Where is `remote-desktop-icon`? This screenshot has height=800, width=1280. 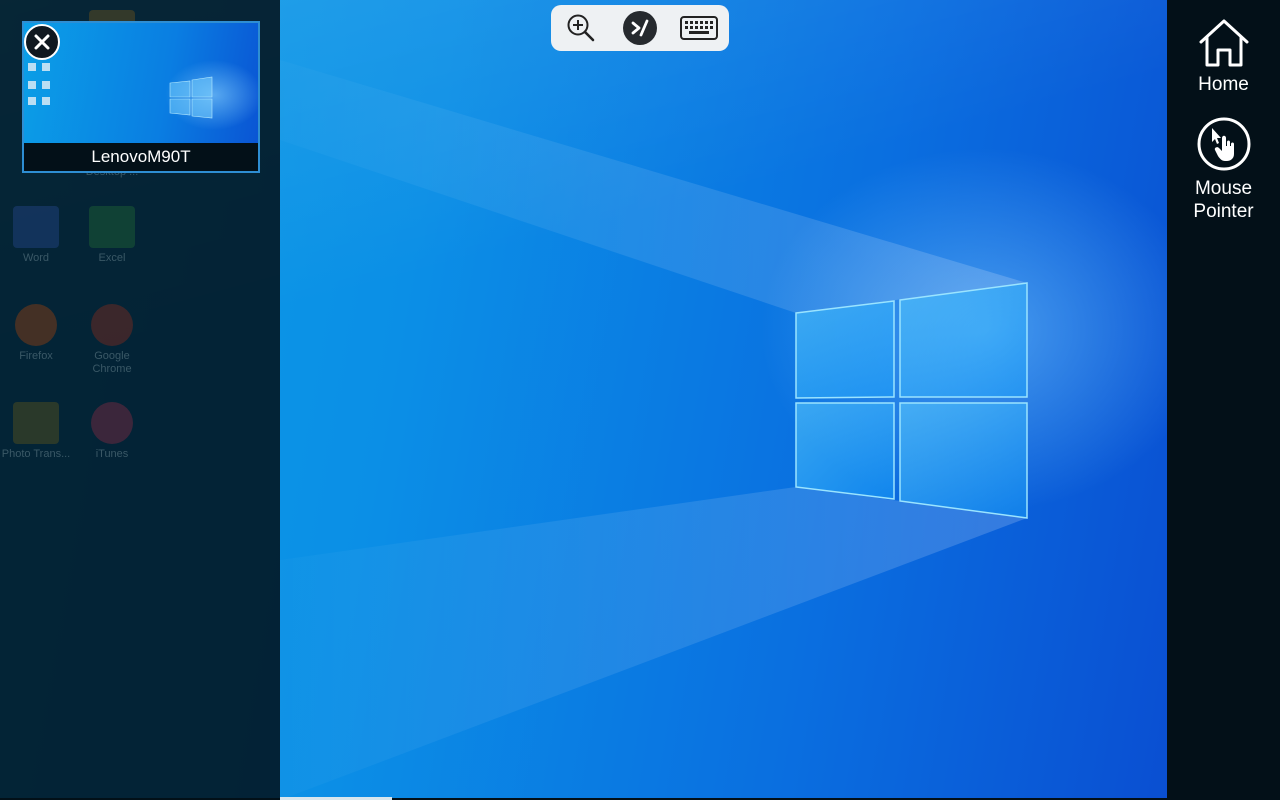
remote-desktop-icon is located at coordinates (639, 28).